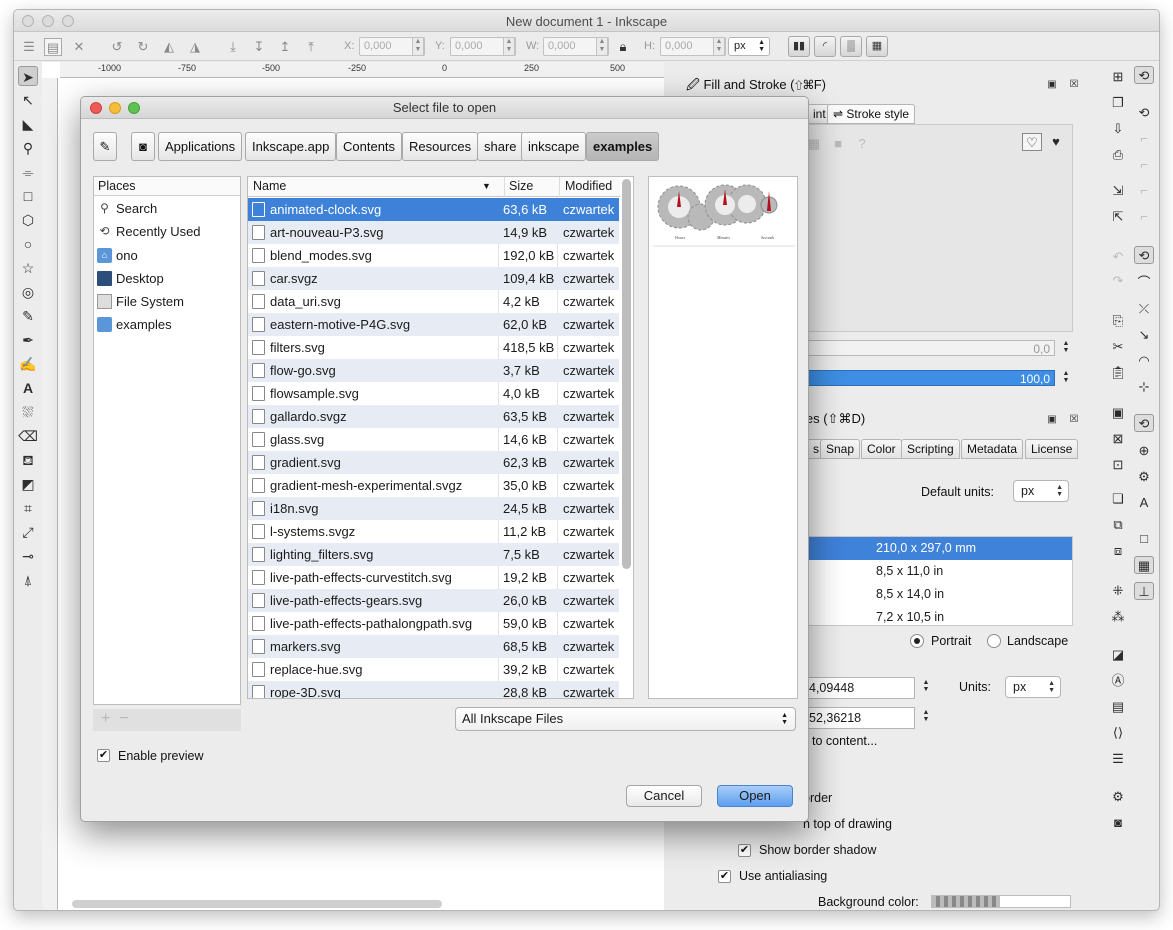  What do you see at coordinates (28, 484) in the screenshot?
I see `gradient-tool-icon: ◩` at bounding box center [28, 484].